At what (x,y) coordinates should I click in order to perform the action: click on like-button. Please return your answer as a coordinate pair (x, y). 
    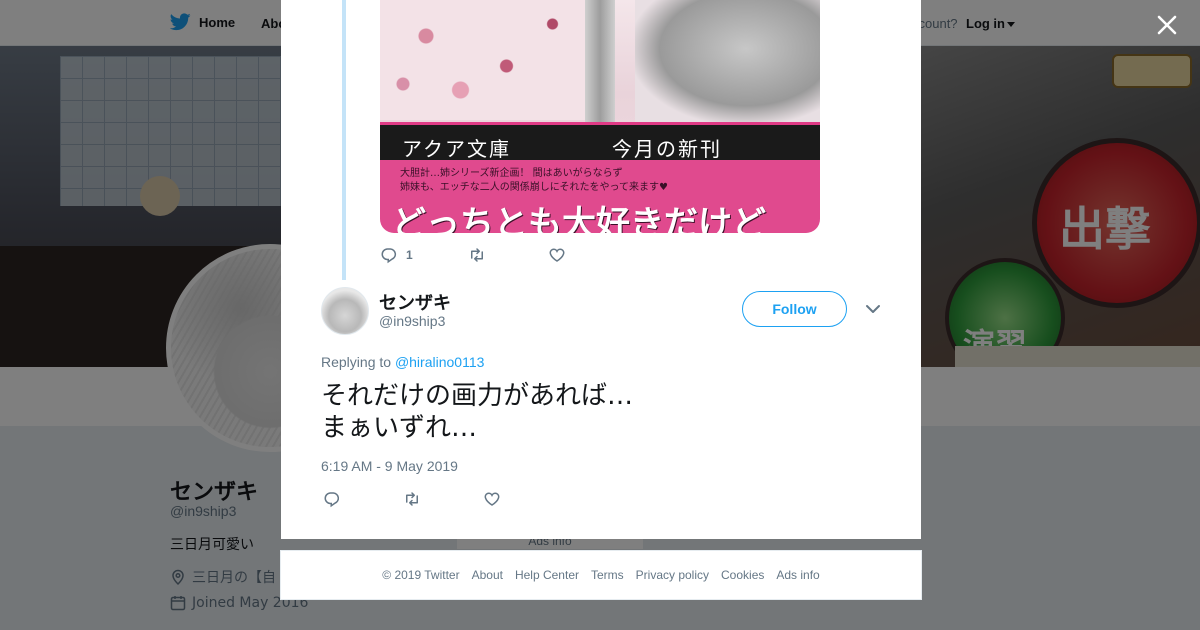
    Looking at the image, I should click on (492, 499).